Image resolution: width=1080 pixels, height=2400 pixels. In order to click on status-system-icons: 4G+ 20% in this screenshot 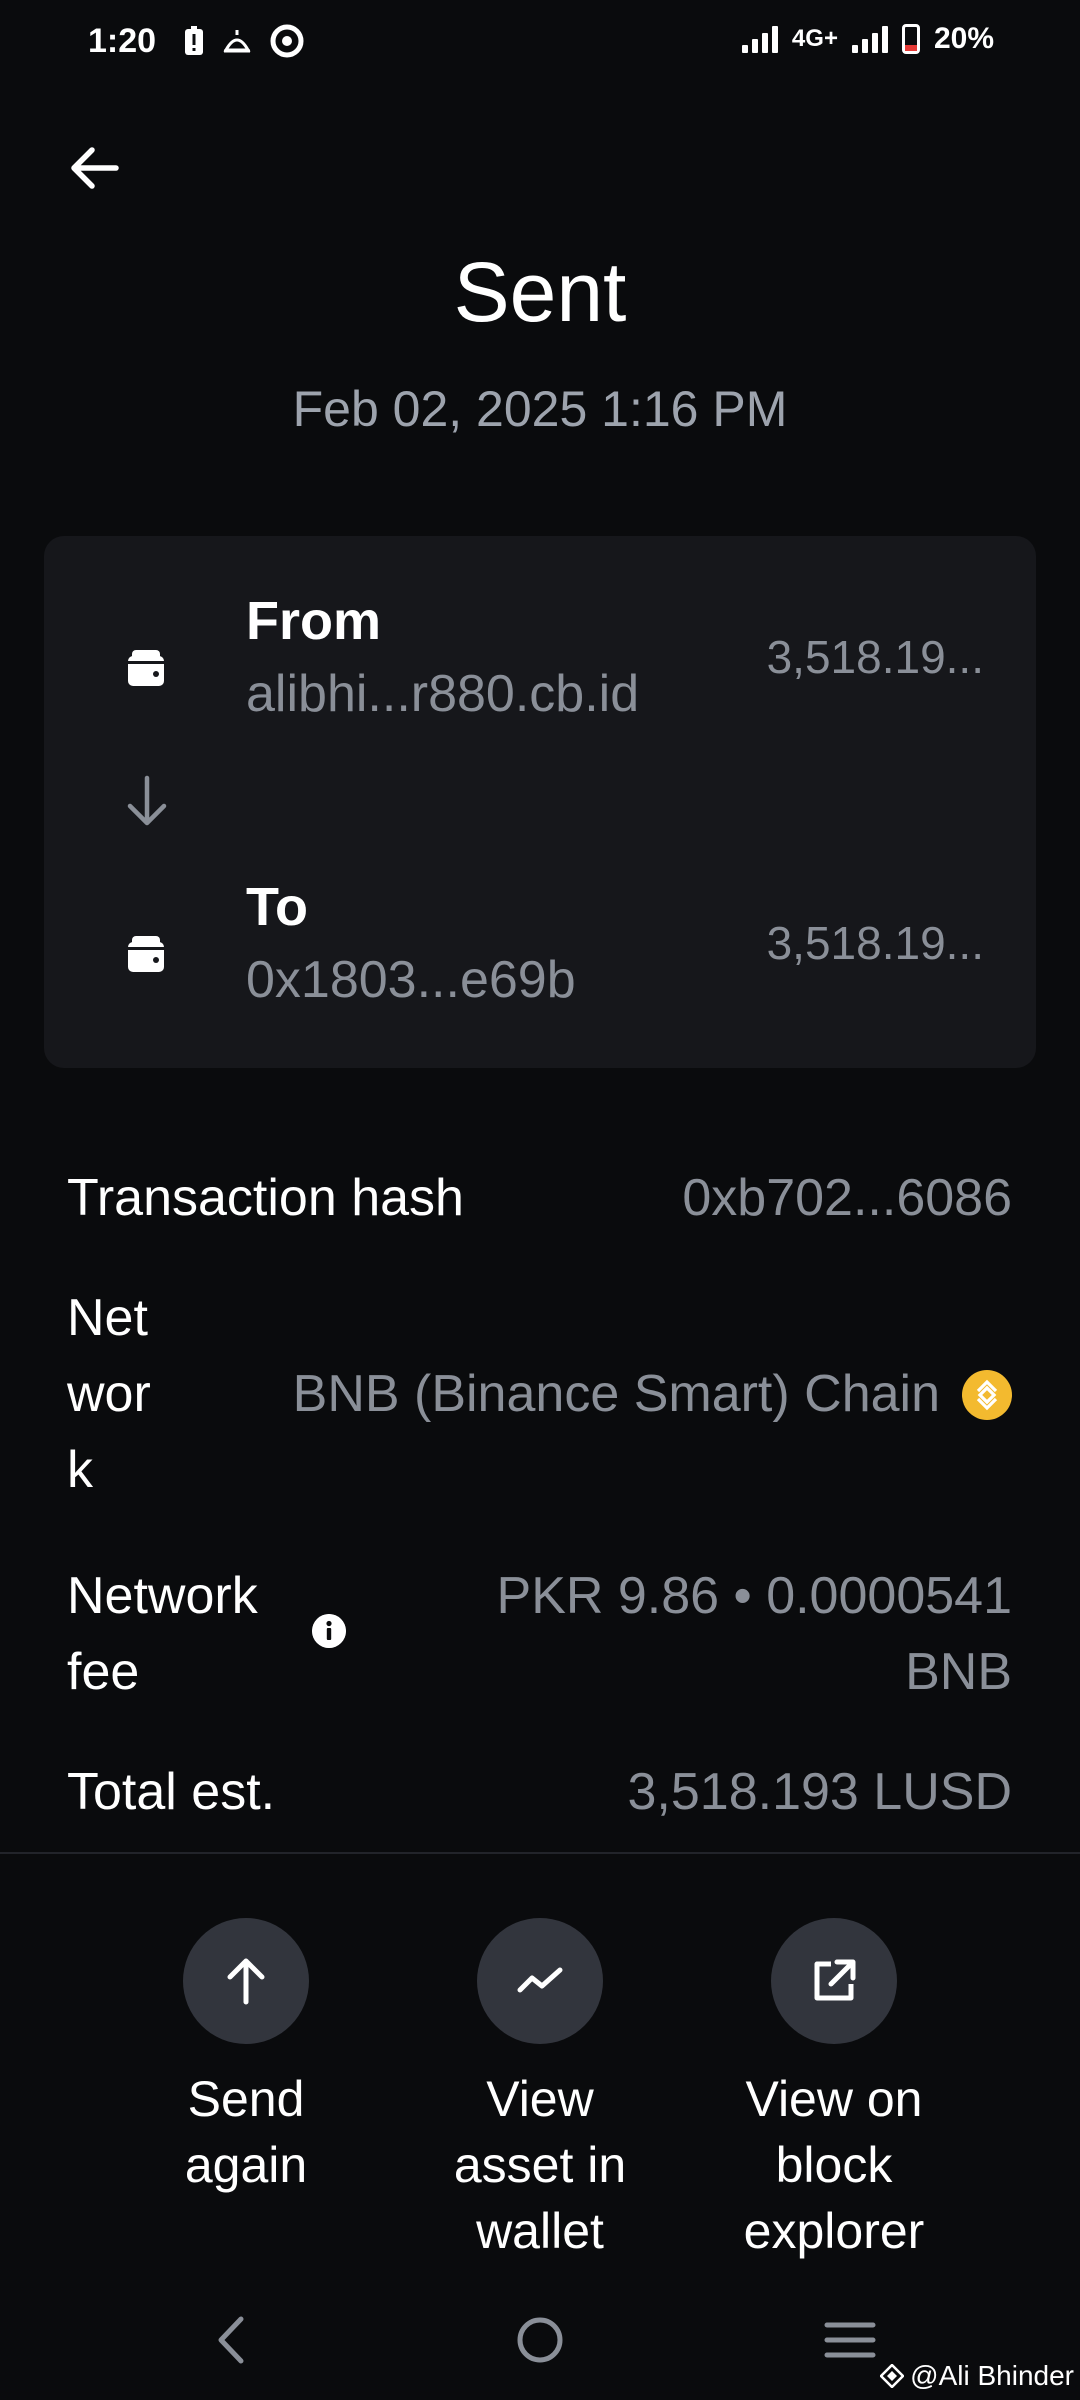, I will do `click(867, 39)`.